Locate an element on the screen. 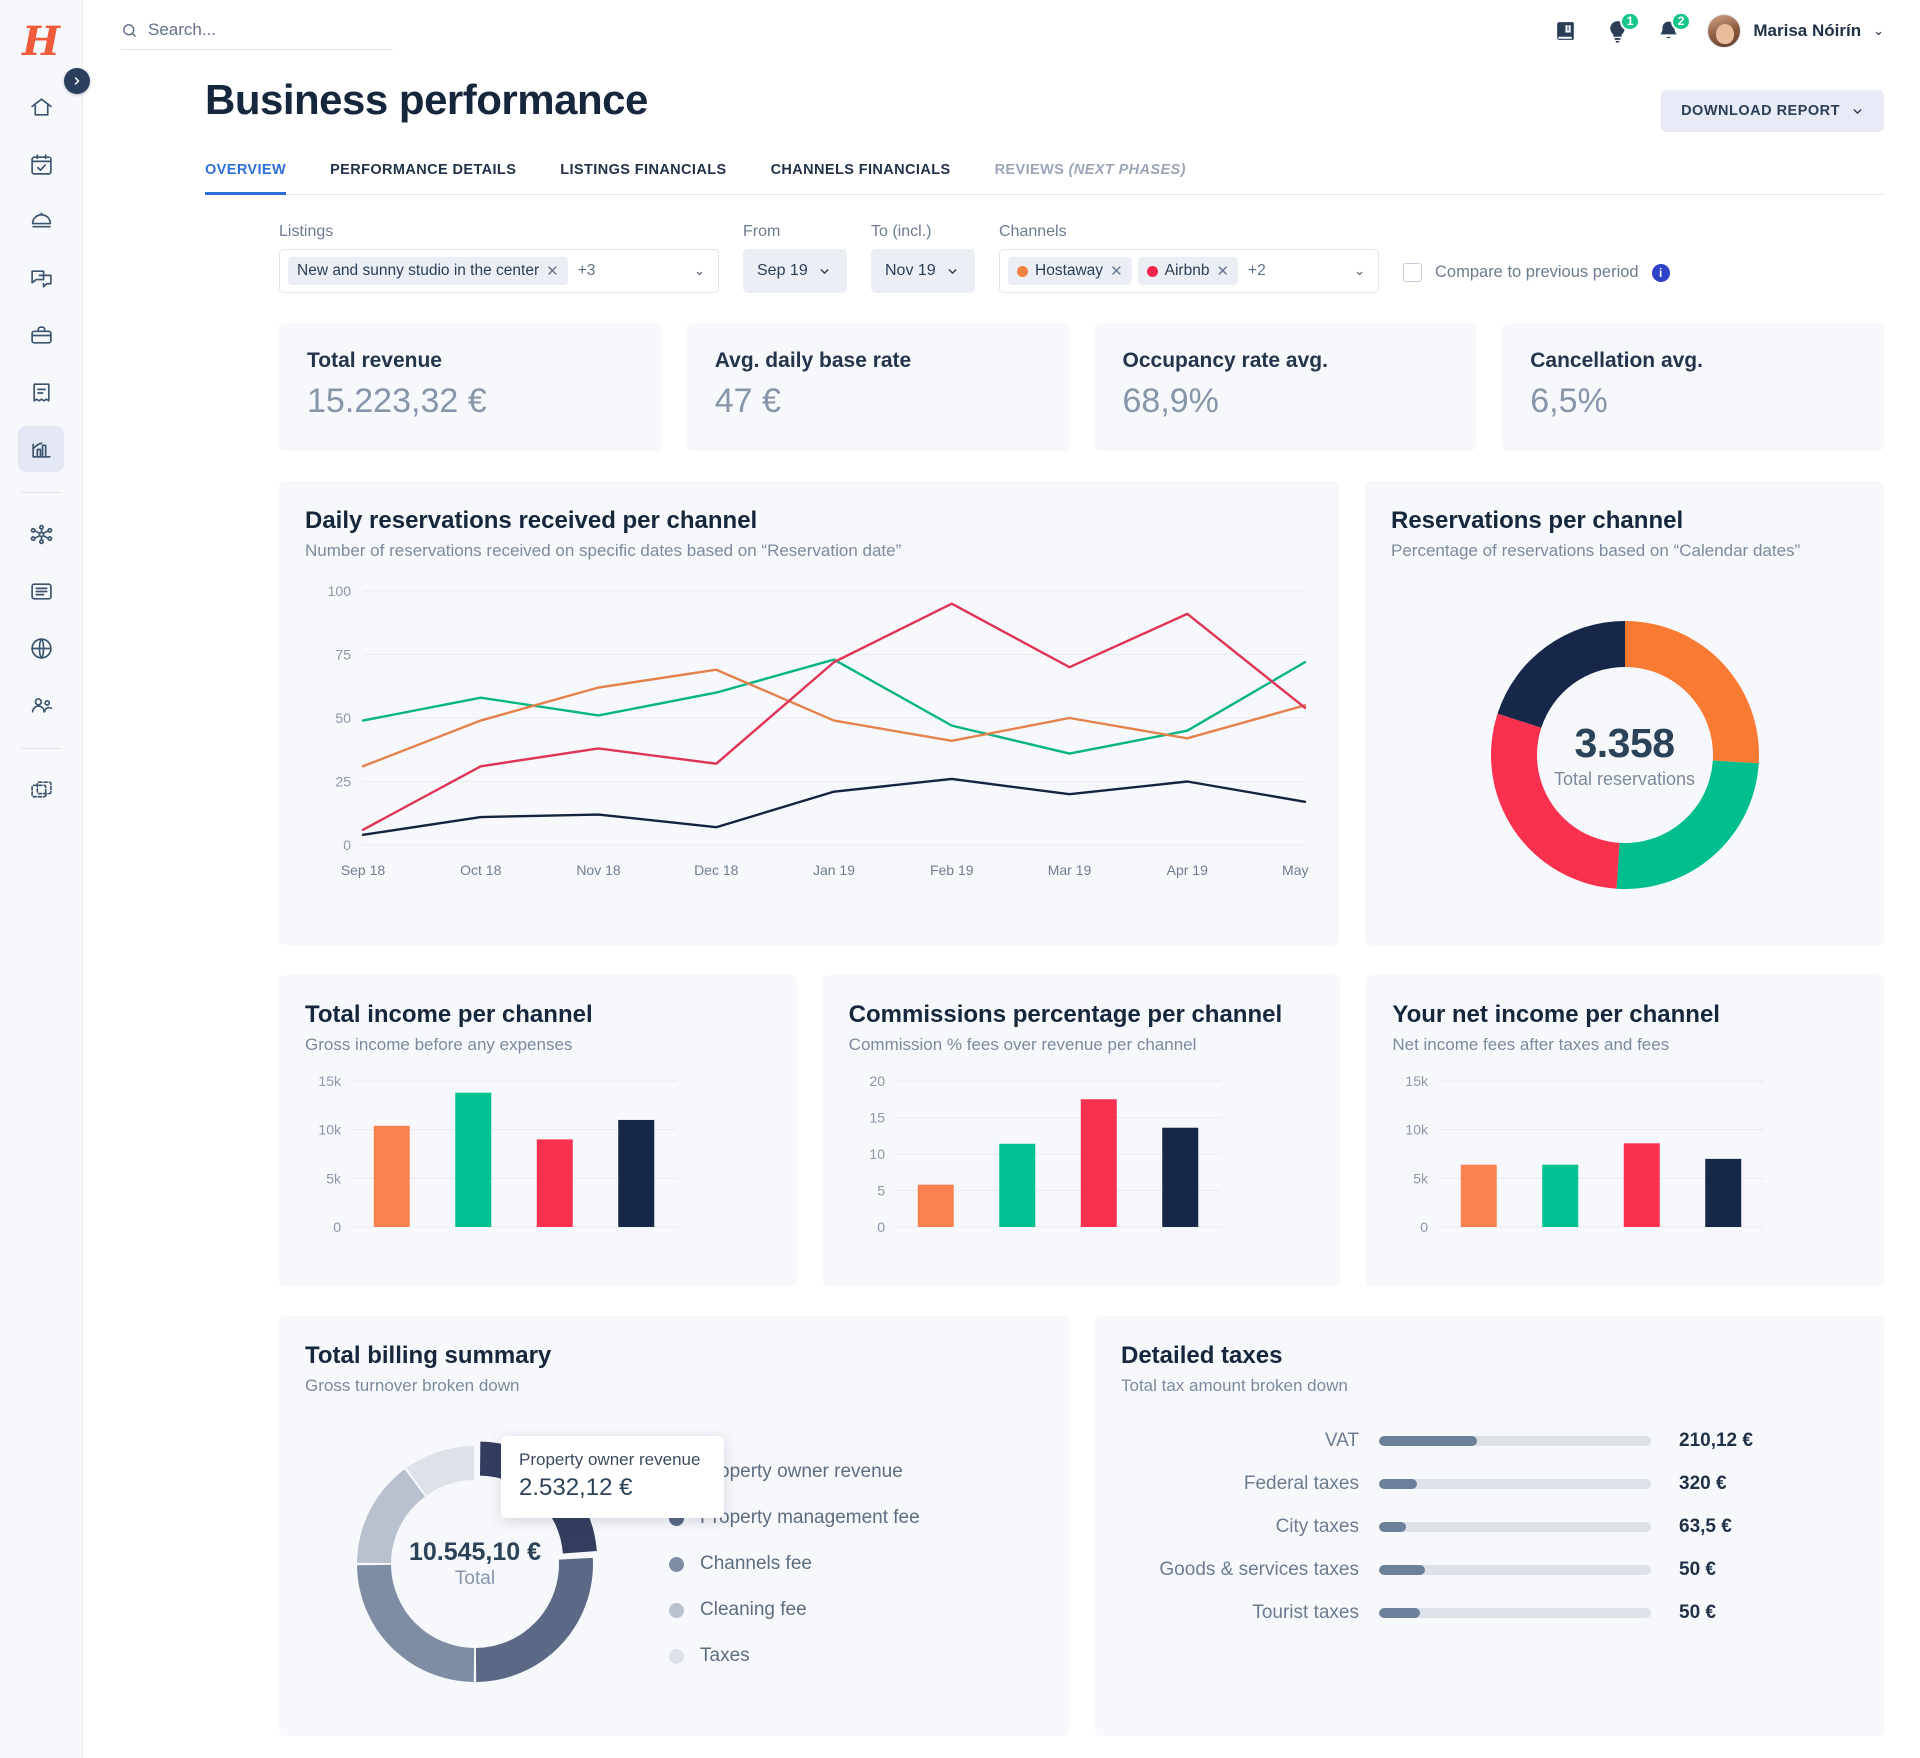  legend-item: Cleaning fee is located at coordinates (794, 1610).